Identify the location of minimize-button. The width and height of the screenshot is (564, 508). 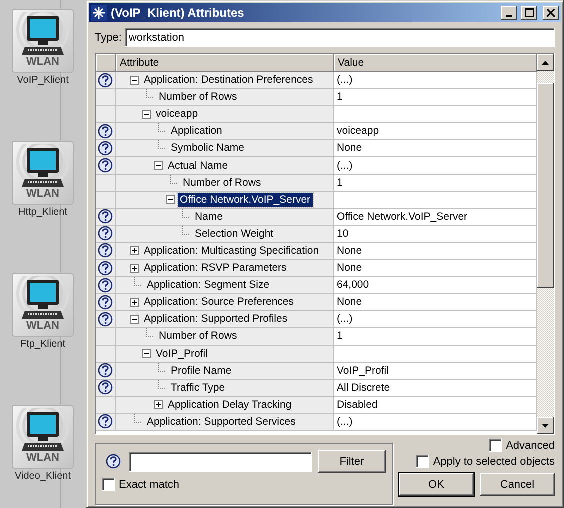
(509, 13).